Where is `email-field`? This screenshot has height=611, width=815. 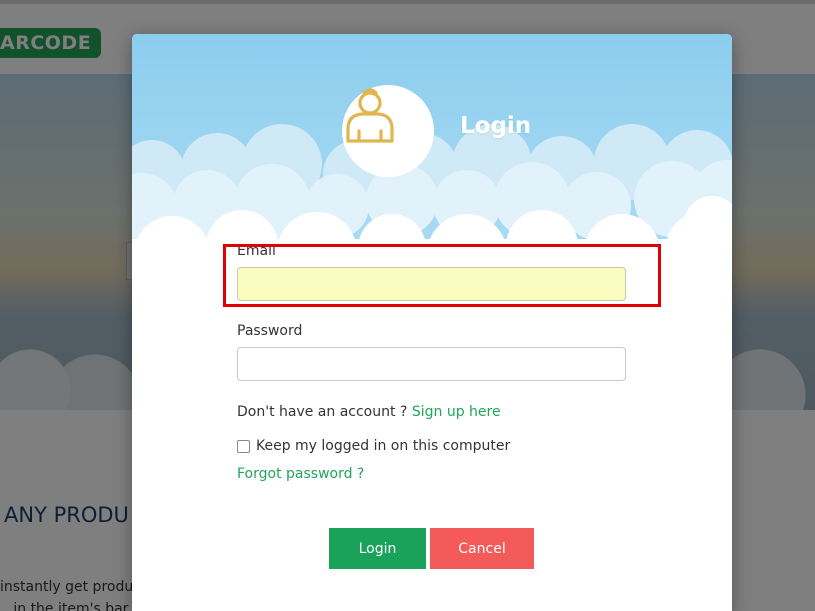 email-field is located at coordinates (431, 284).